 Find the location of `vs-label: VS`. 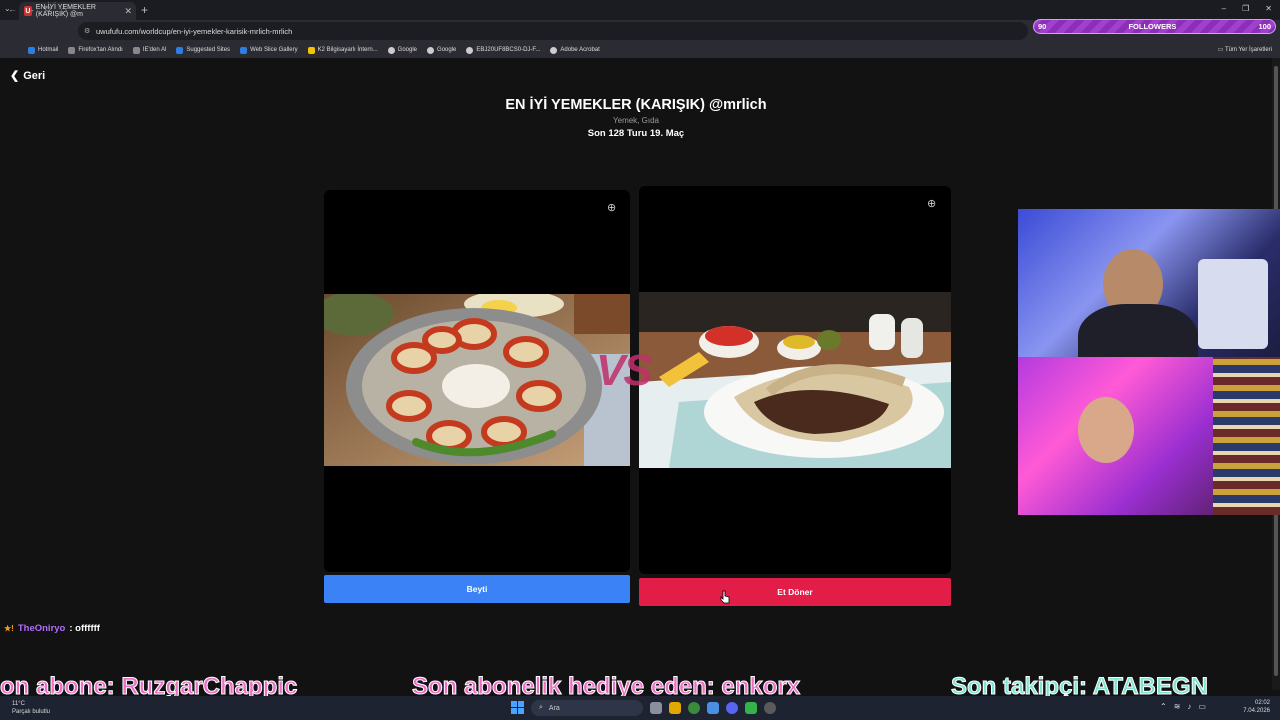

vs-label: VS is located at coordinates (624, 370).